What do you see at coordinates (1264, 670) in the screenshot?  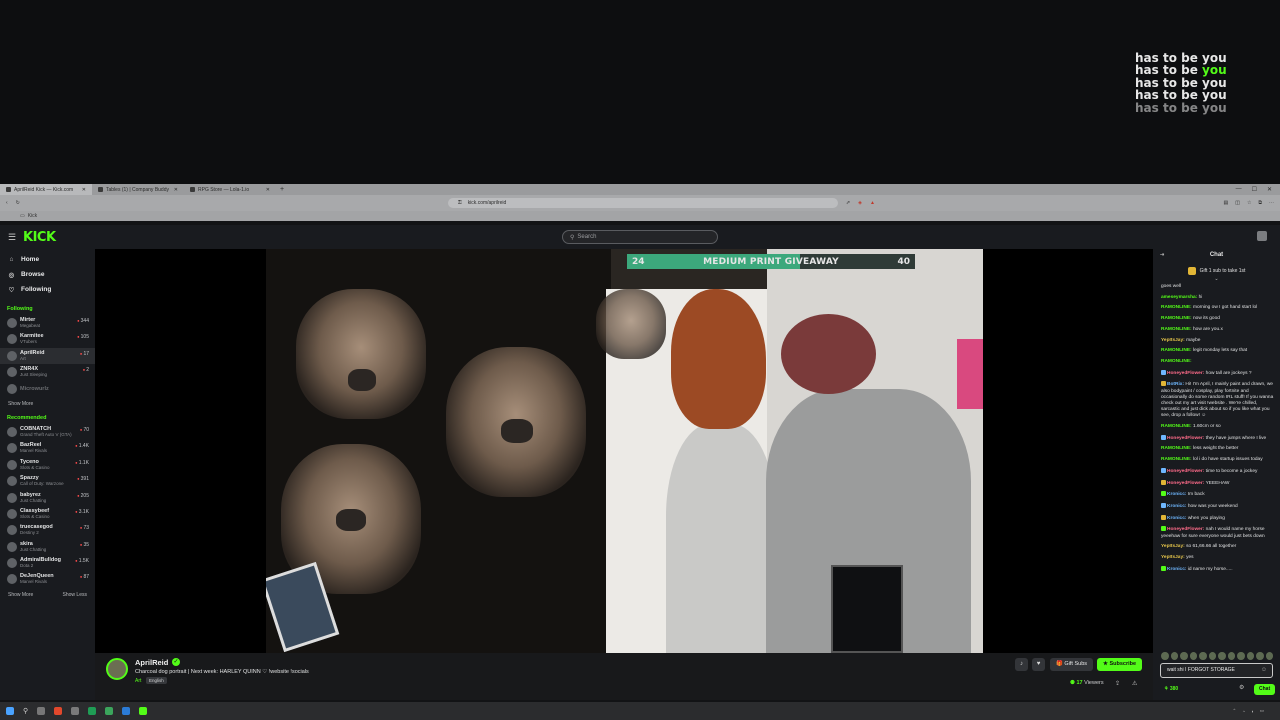 I see `emoji-picker-icon: ☺` at bounding box center [1264, 670].